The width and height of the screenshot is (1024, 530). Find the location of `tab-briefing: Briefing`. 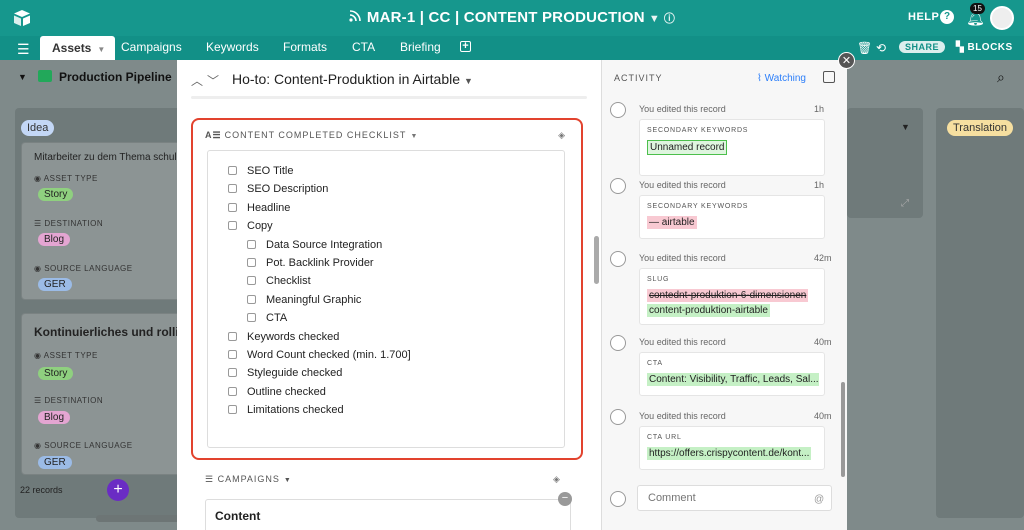

tab-briefing: Briefing is located at coordinates (420, 47).